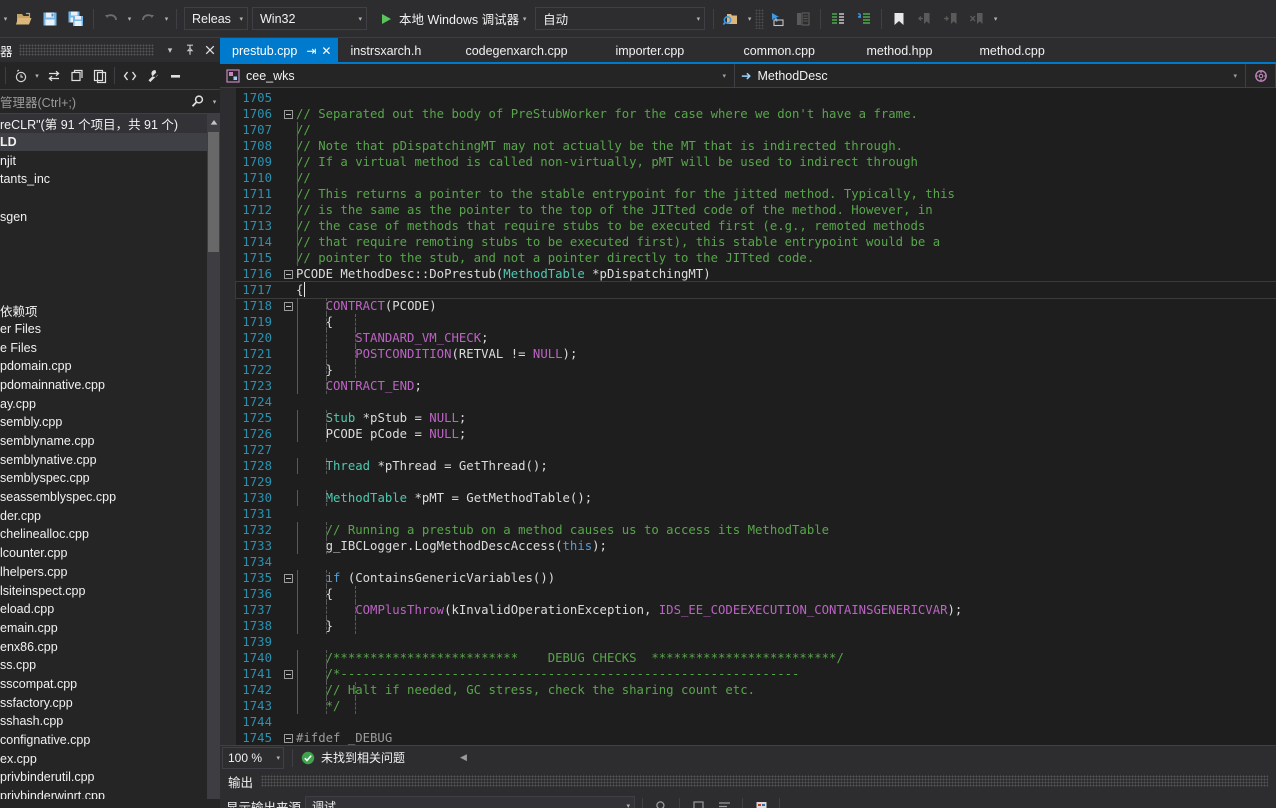  I want to click on find-output-icon, so click(661, 801).